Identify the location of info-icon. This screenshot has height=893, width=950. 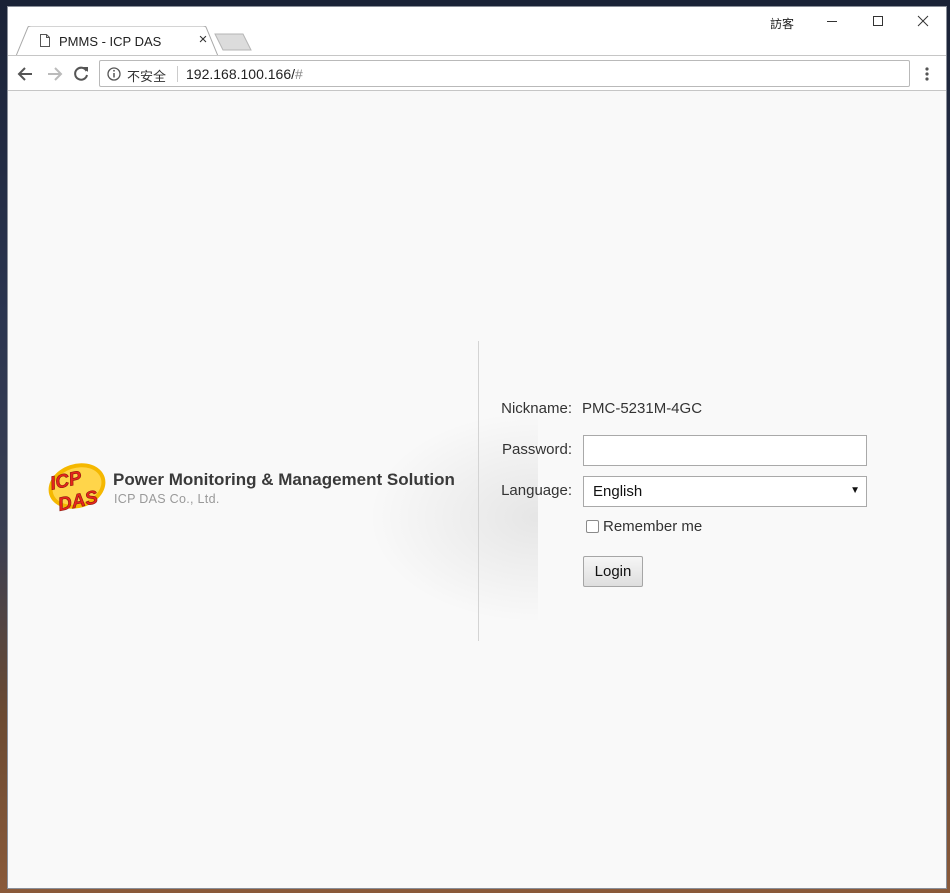
(114, 74).